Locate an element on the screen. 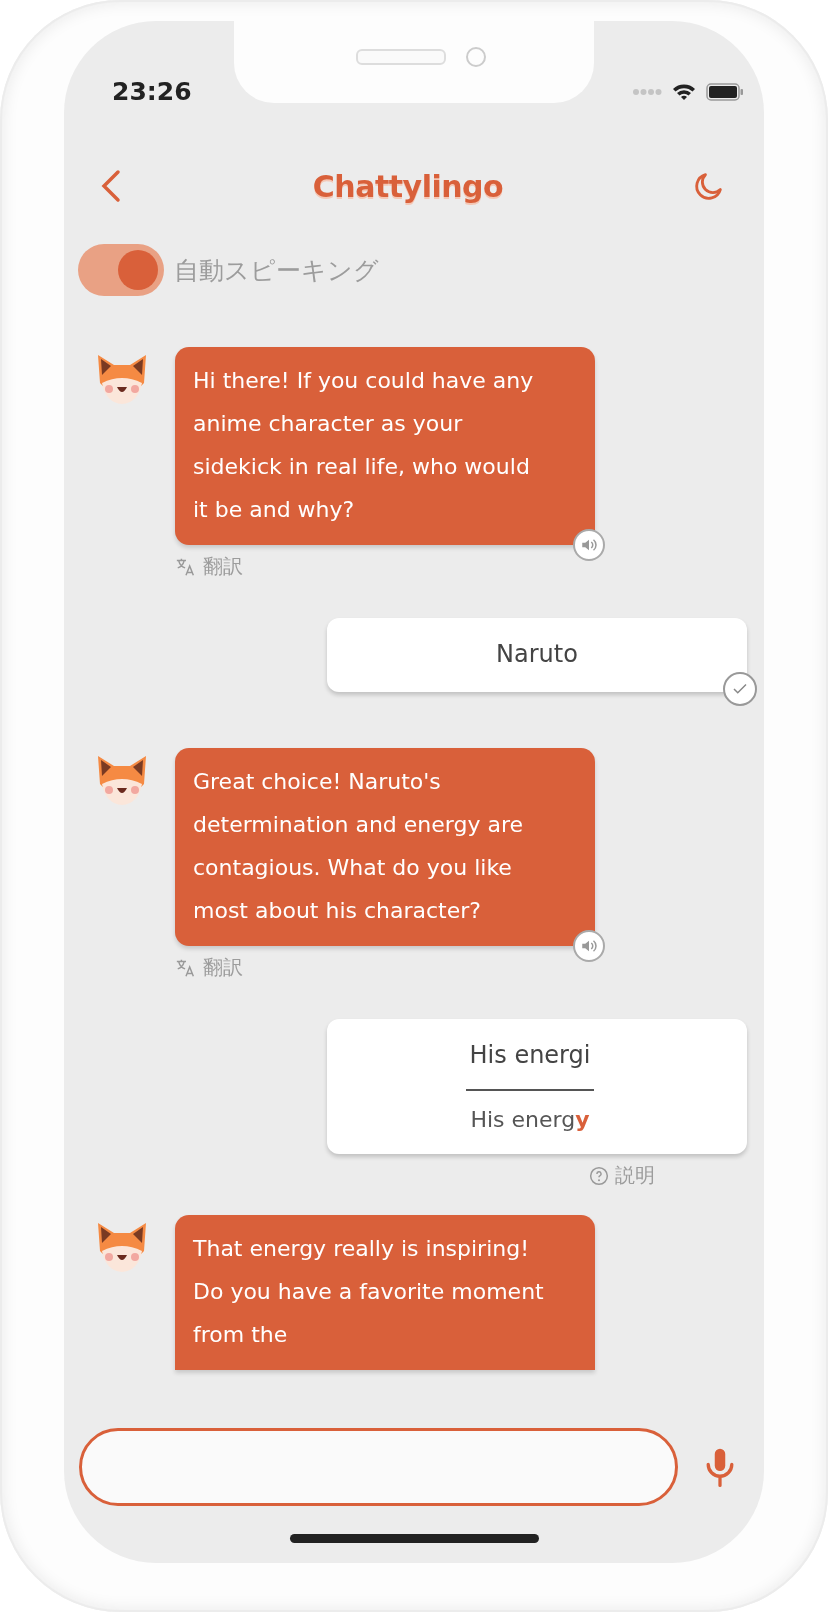 The height and width of the screenshot is (1612, 828). corrected-text: His energy is located at coordinates (530, 1120).